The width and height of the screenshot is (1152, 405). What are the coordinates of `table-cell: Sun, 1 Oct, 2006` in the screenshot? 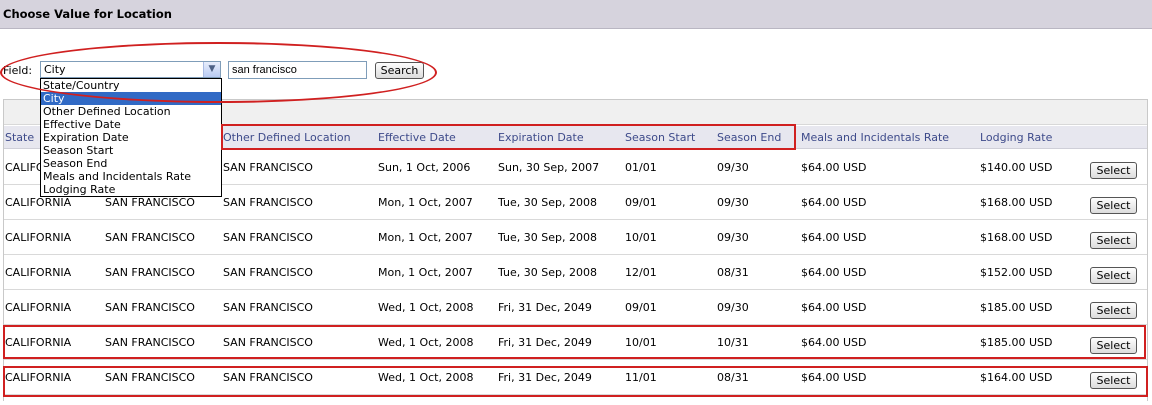 It's located at (424, 167).